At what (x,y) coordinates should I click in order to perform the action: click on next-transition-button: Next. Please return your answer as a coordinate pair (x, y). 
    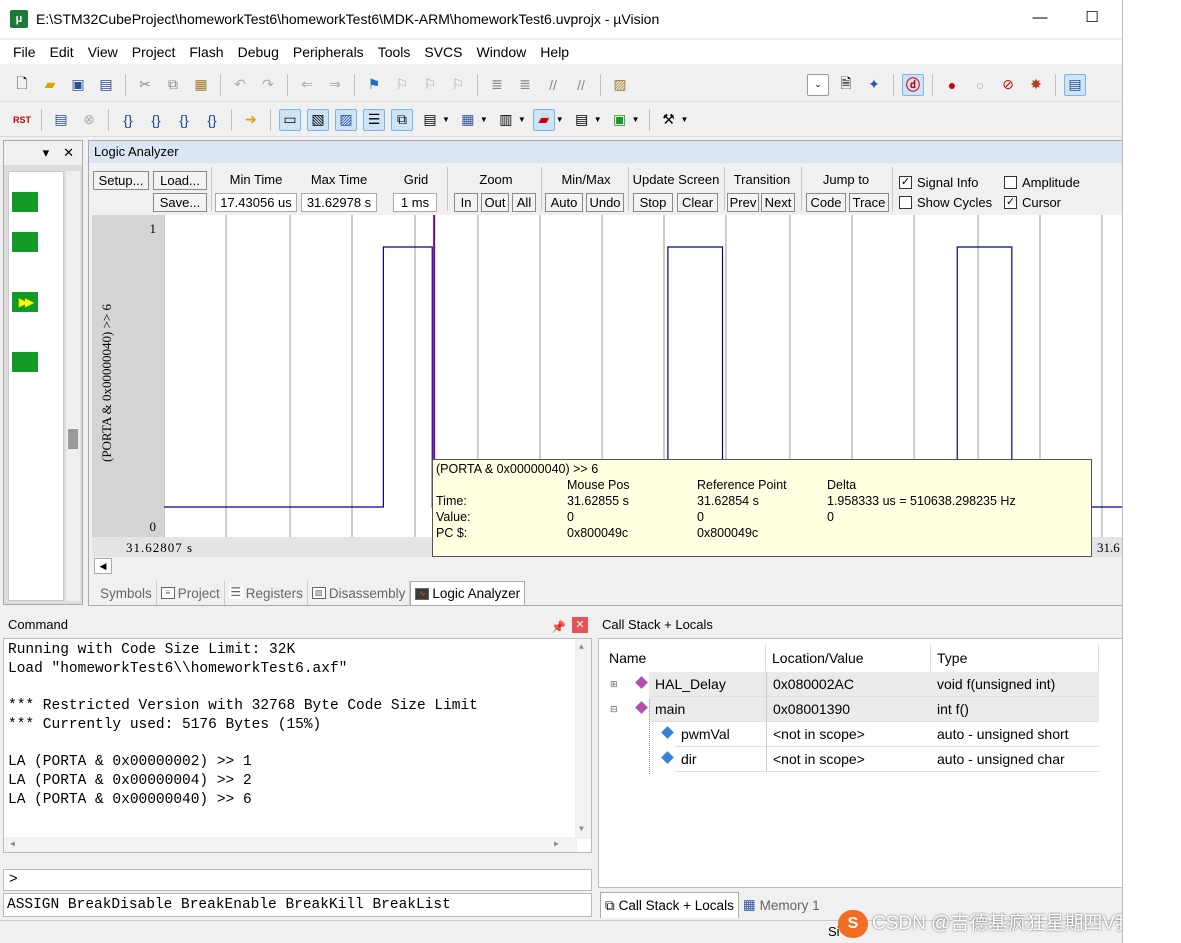
    Looking at the image, I should click on (778, 202).